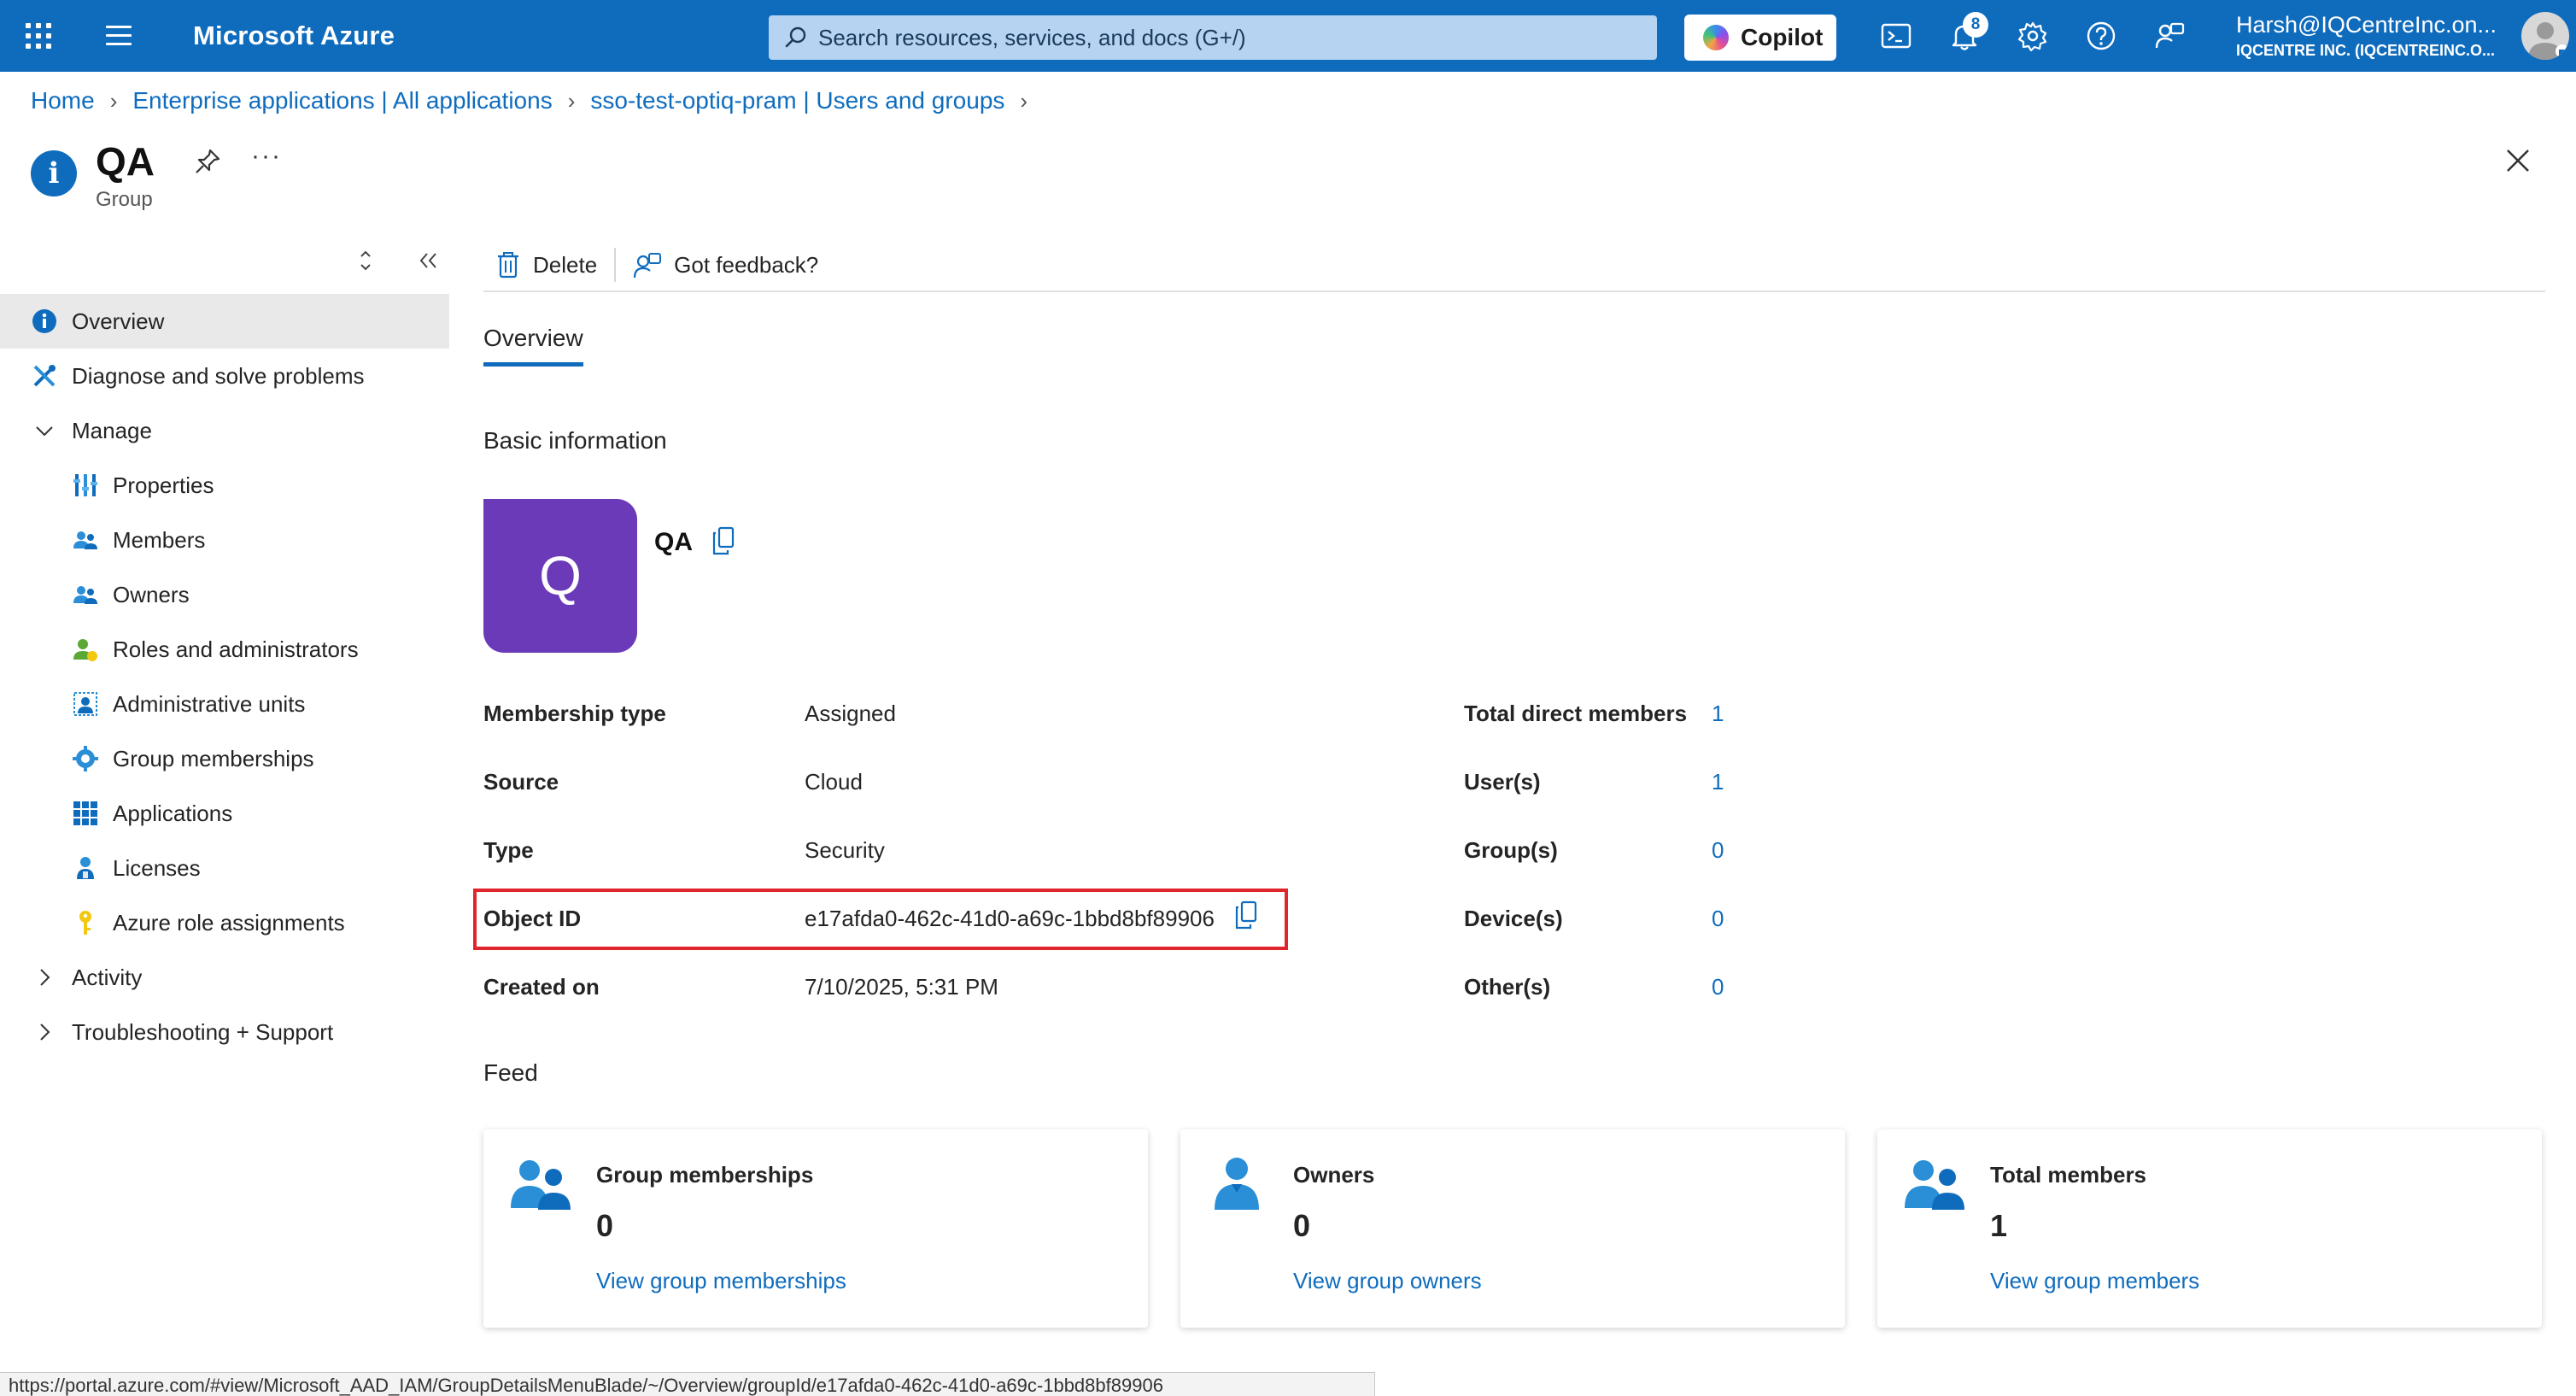 Image resolution: width=2576 pixels, height=1396 pixels. Describe the element at coordinates (1237, 1184) in the screenshot. I see `owner-icon` at that location.